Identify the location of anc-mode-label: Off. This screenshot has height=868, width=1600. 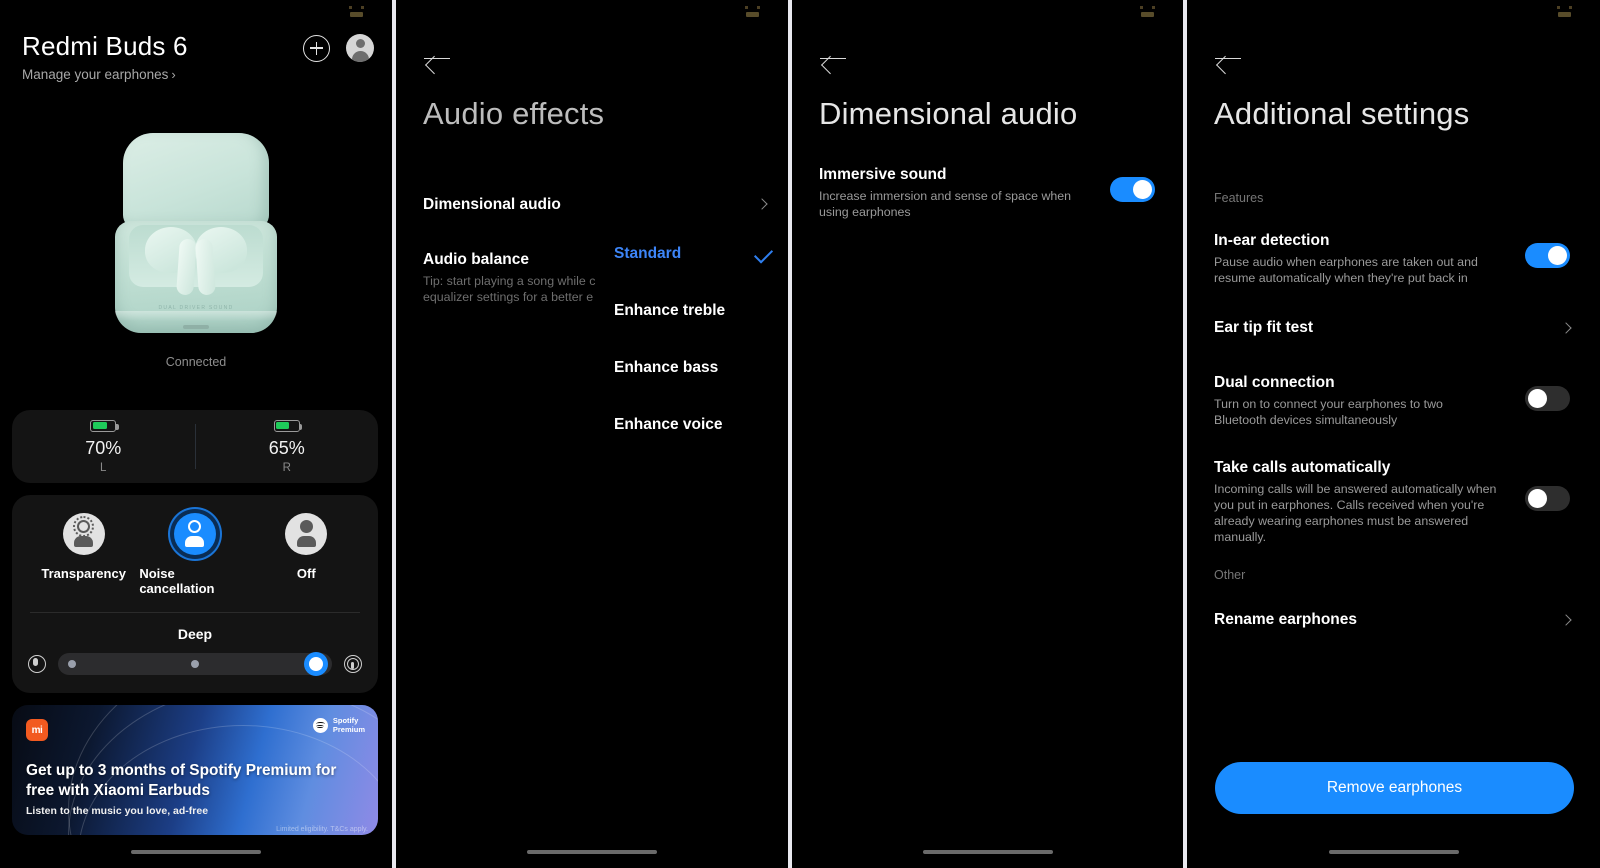
(306, 573).